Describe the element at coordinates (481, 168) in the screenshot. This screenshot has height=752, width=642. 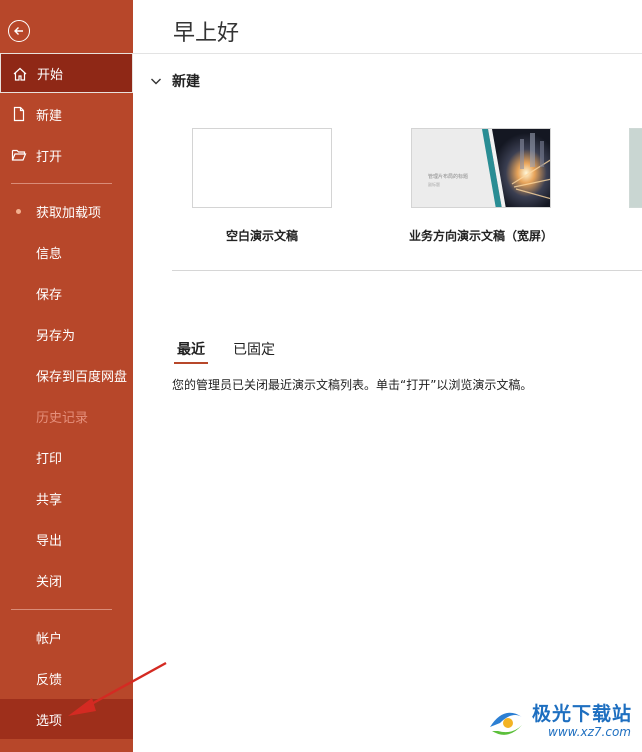
I see `template-thumbnail: 管理片布局的标题 副标题` at that location.